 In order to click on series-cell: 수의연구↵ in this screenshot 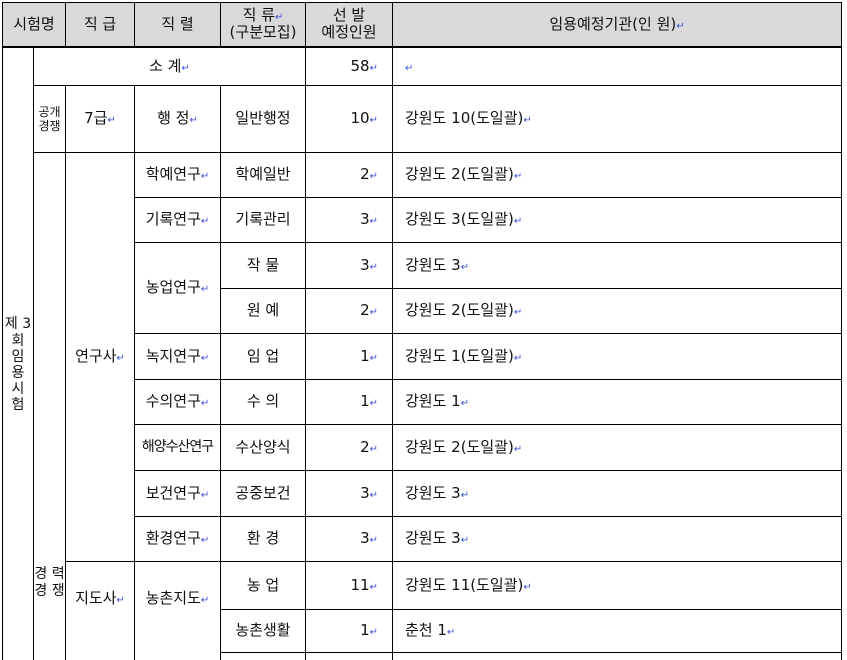, I will do `click(177, 402)`.